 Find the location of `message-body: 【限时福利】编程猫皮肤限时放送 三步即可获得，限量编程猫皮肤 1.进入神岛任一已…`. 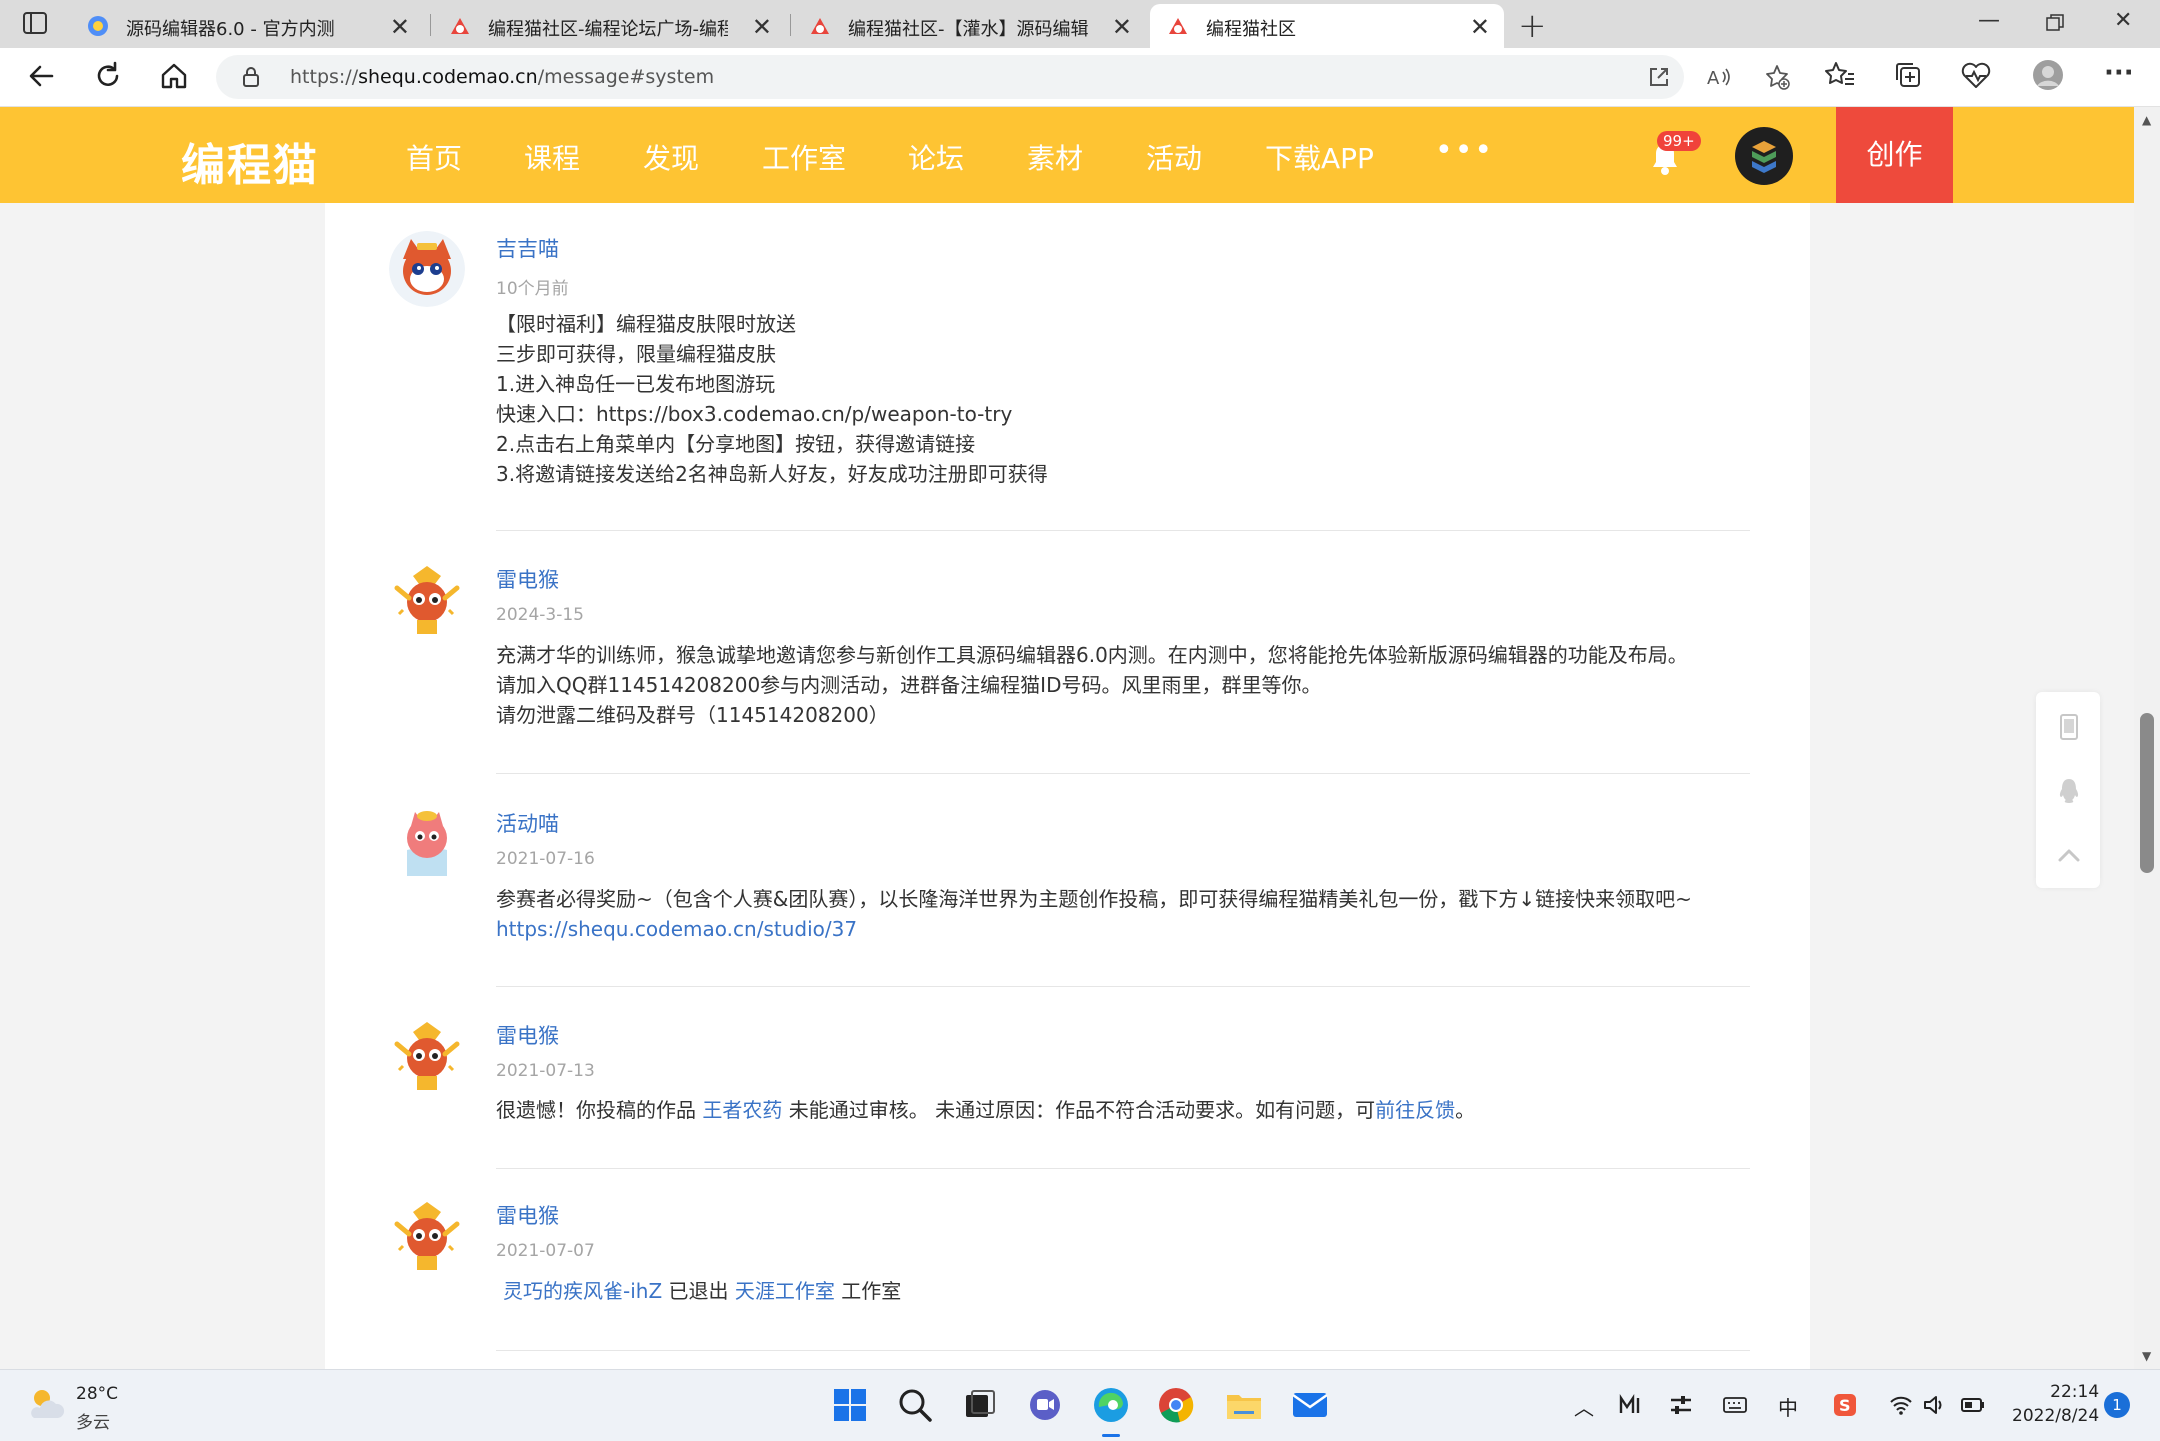

message-body: 【限时福利】编程猫皮肤限时放送 三步即可获得，限量编程猫皮肤 1.进入神岛任一已… is located at coordinates (772, 399).